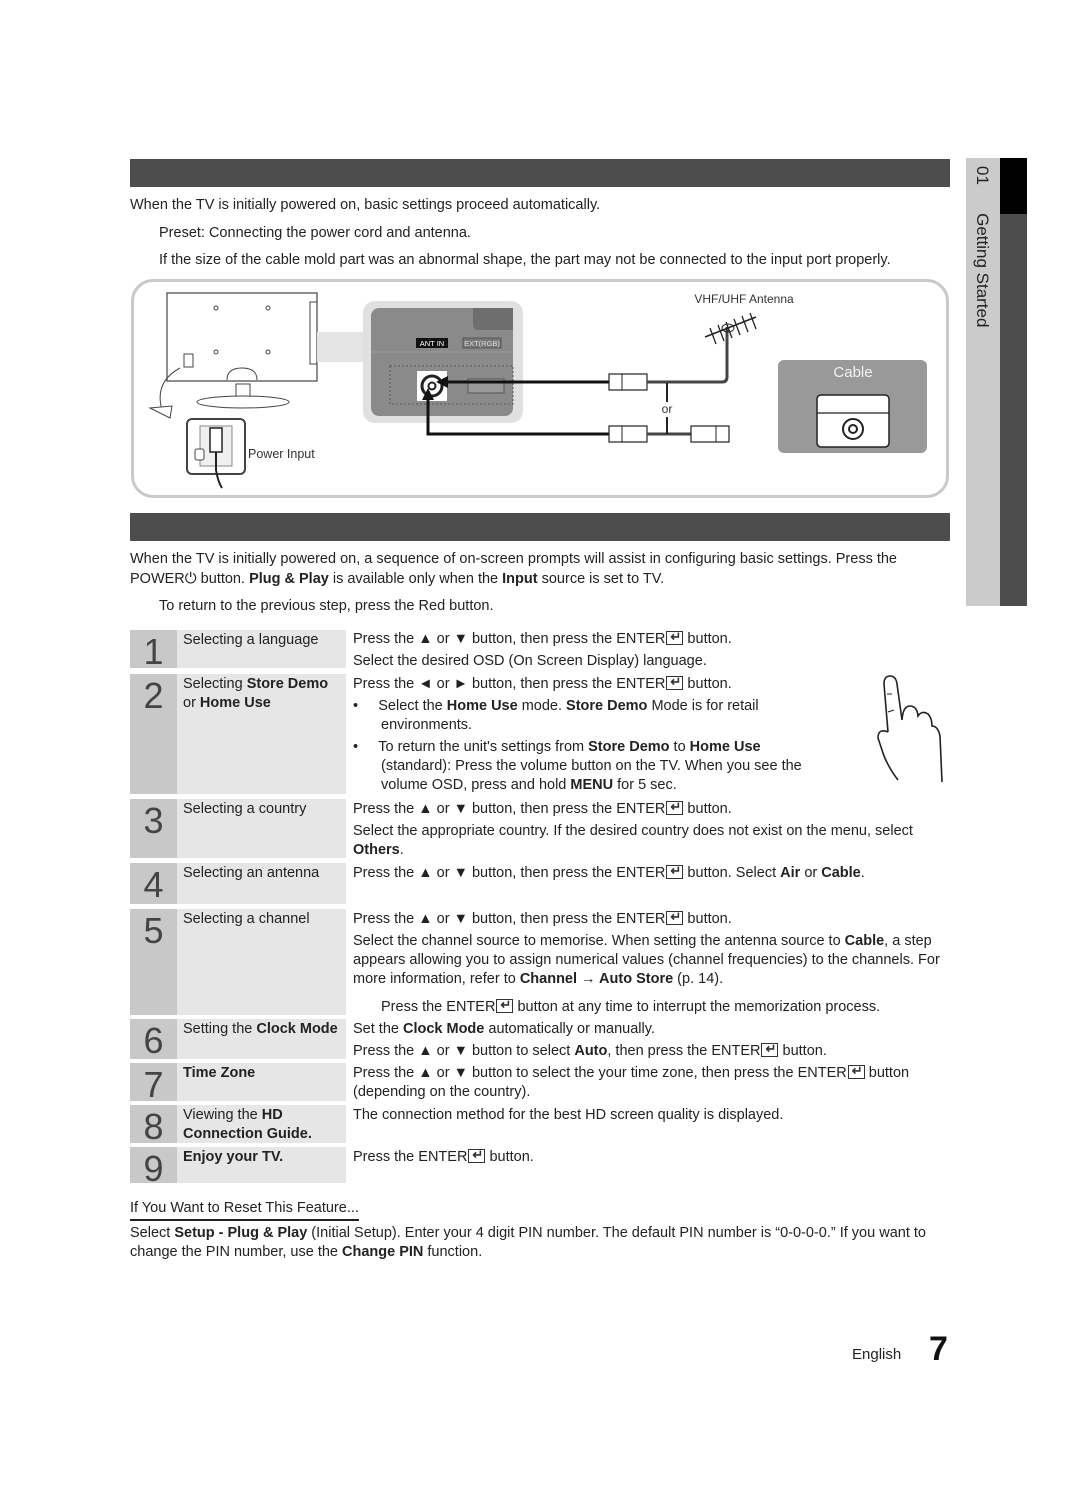 Image resolution: width=1080 pixels, height=1494 pixels. Describe the element at coordinates (378, 850) in the screenshot. I see `step3-detail-cont: Others.` at that location.